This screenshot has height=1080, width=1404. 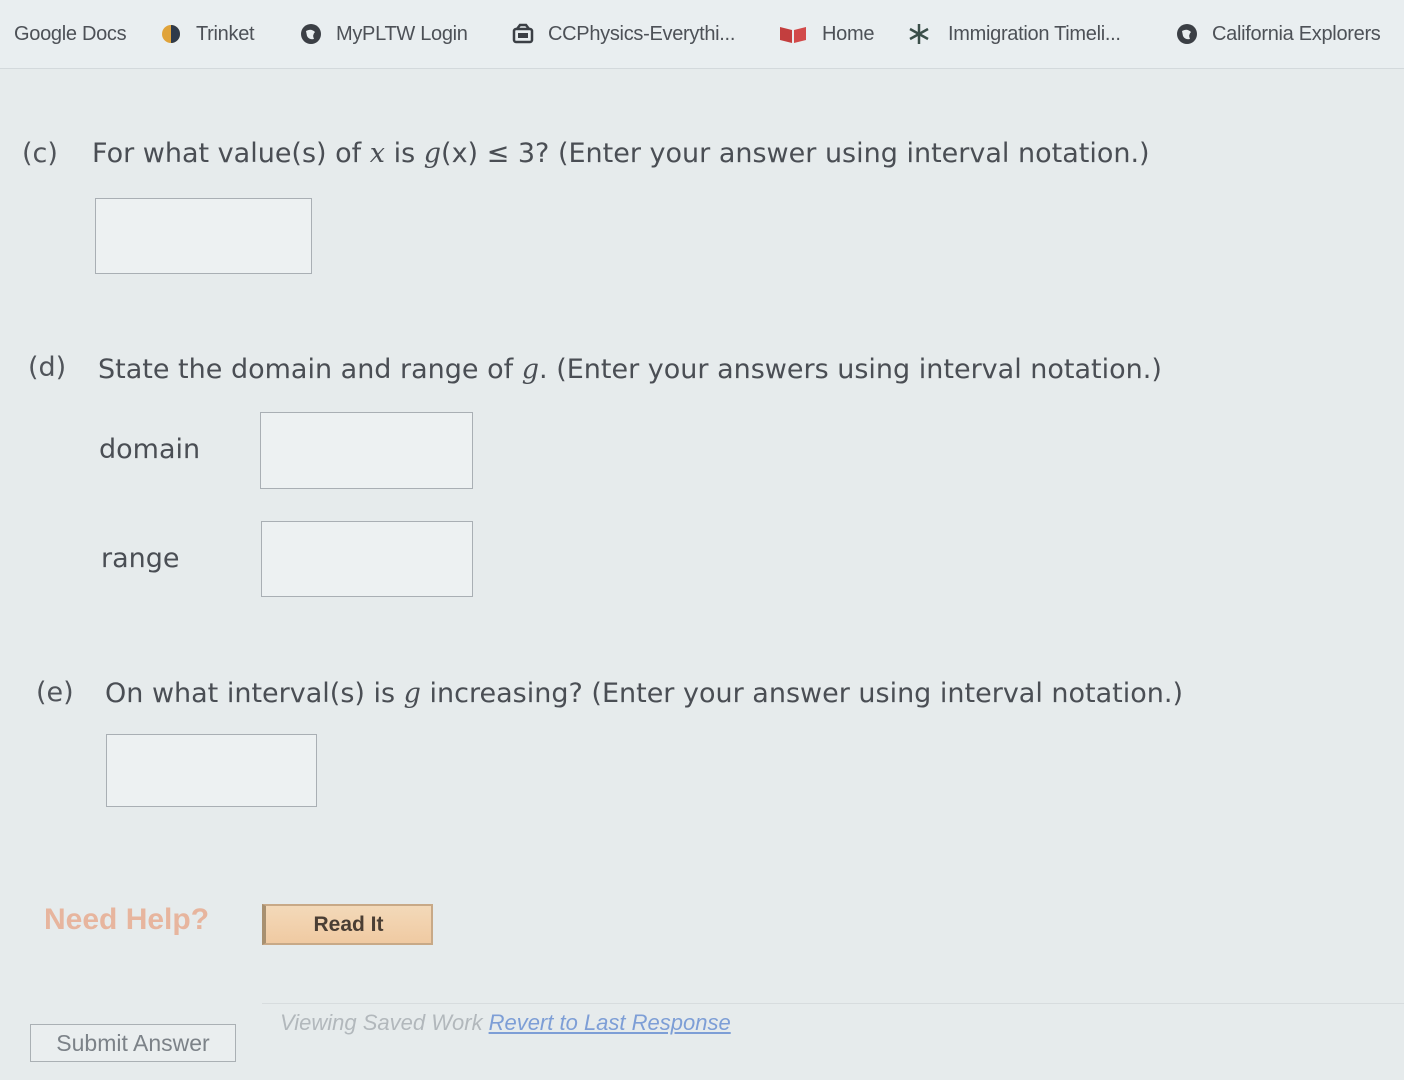 What do you see at coordinates (366, 450) in the screenshot?
I see `domain-answer-input` at bounding box center [366, 450].